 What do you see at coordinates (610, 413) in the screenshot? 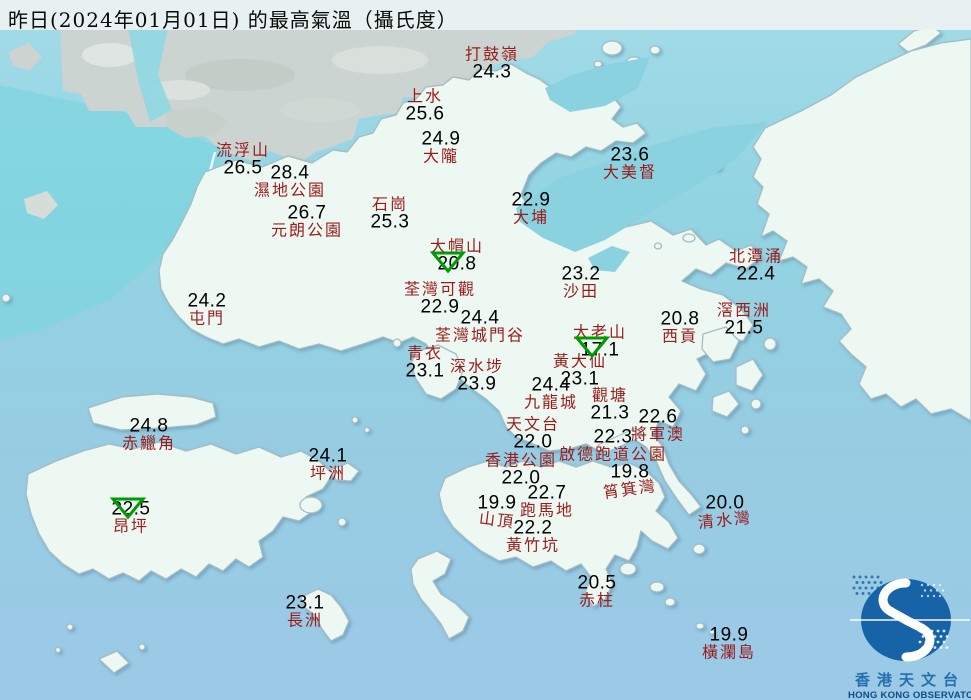
I see `station-value: 21.3` at bounding box center [610, 413].